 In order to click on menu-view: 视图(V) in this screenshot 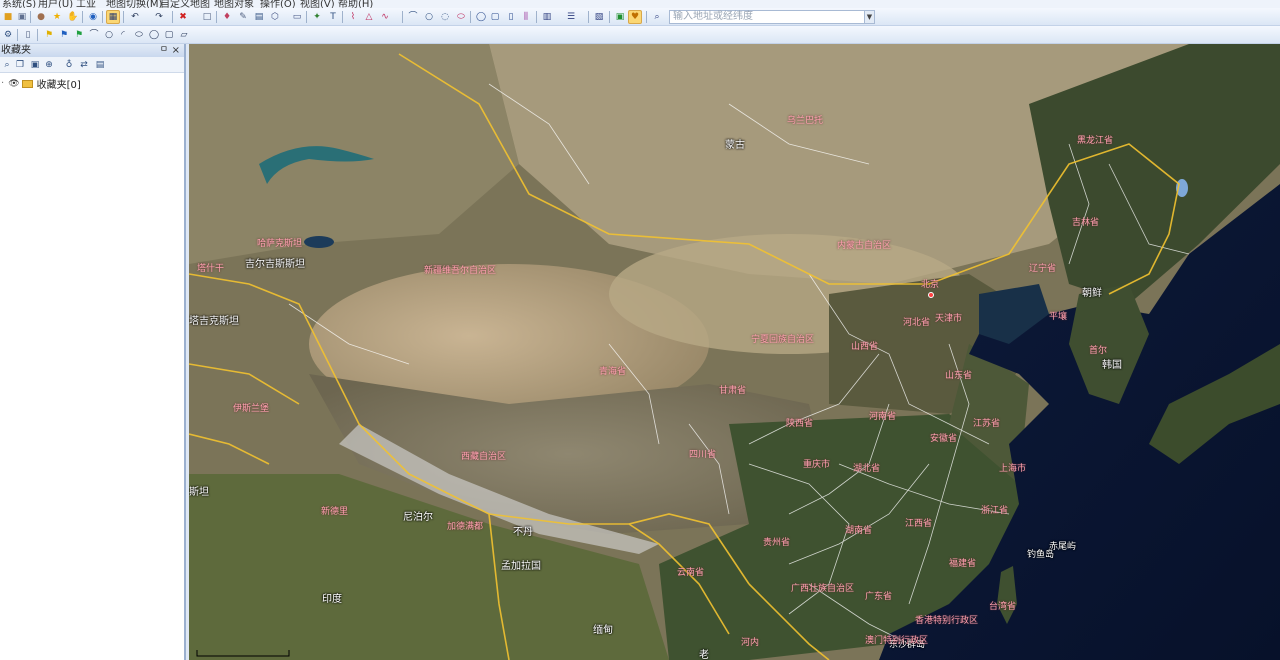, I will do `click(317, 4)`.